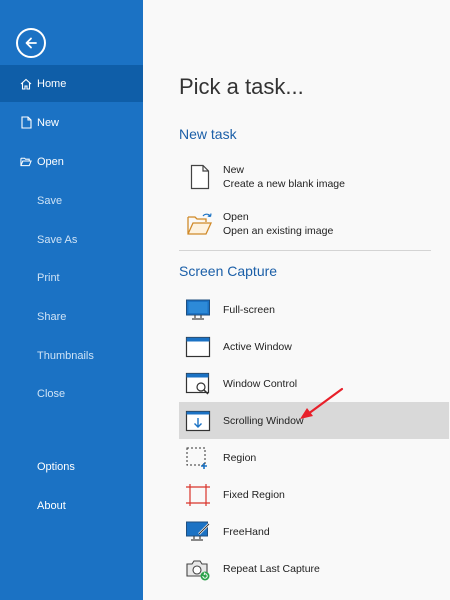 Image resolution: width=450 pixels, height=600 pixels. What do you see at coordinates (71, 505) in the screenshot?
I see `sidebar-item-about: About` at bounding box center [71, 505].